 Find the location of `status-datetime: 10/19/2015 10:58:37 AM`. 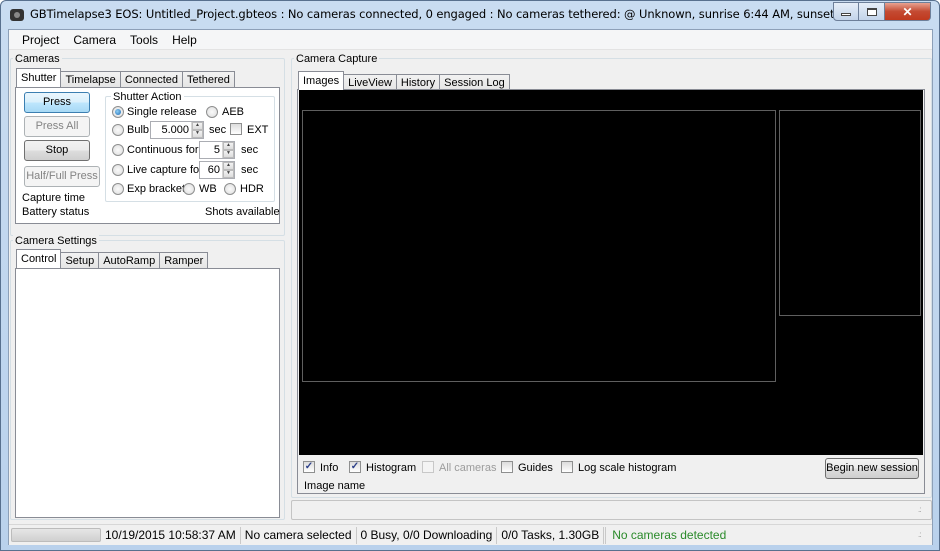

status-datetime: 10/19/2015 10:58:37 AM is located at coordinates (171, 535).